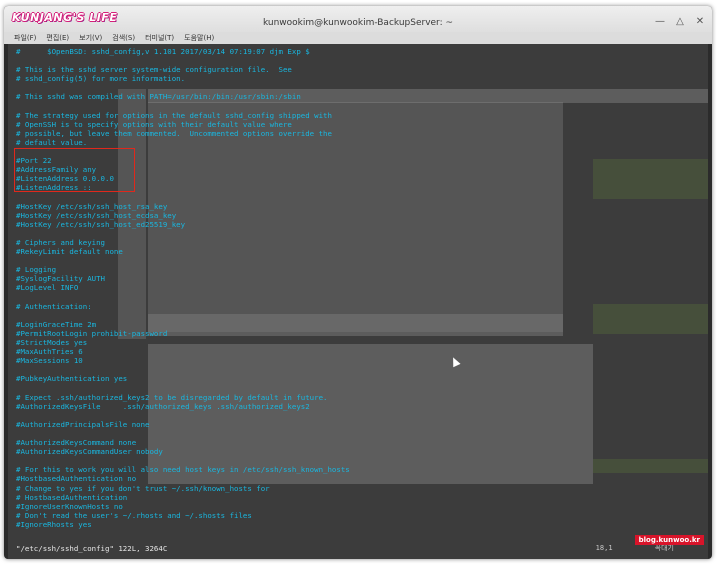  What do you see at coordinates (101, 79) in the screenshot?
I see `code-line: # sshd_config(5) for more information.` at bounding box center [101, 79].